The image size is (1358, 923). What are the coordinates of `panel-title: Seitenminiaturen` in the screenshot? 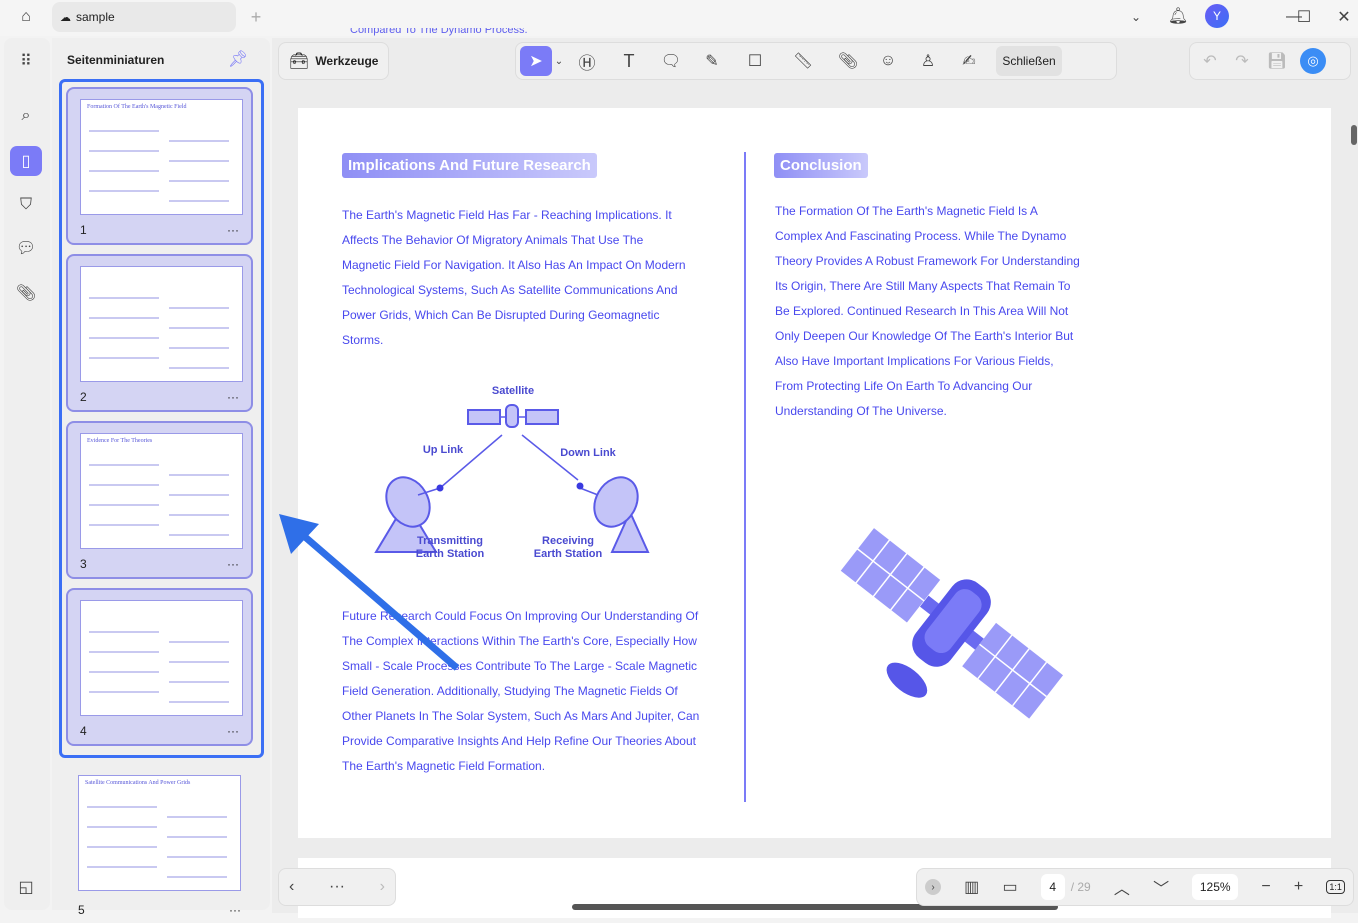 It's located at (116, 60).